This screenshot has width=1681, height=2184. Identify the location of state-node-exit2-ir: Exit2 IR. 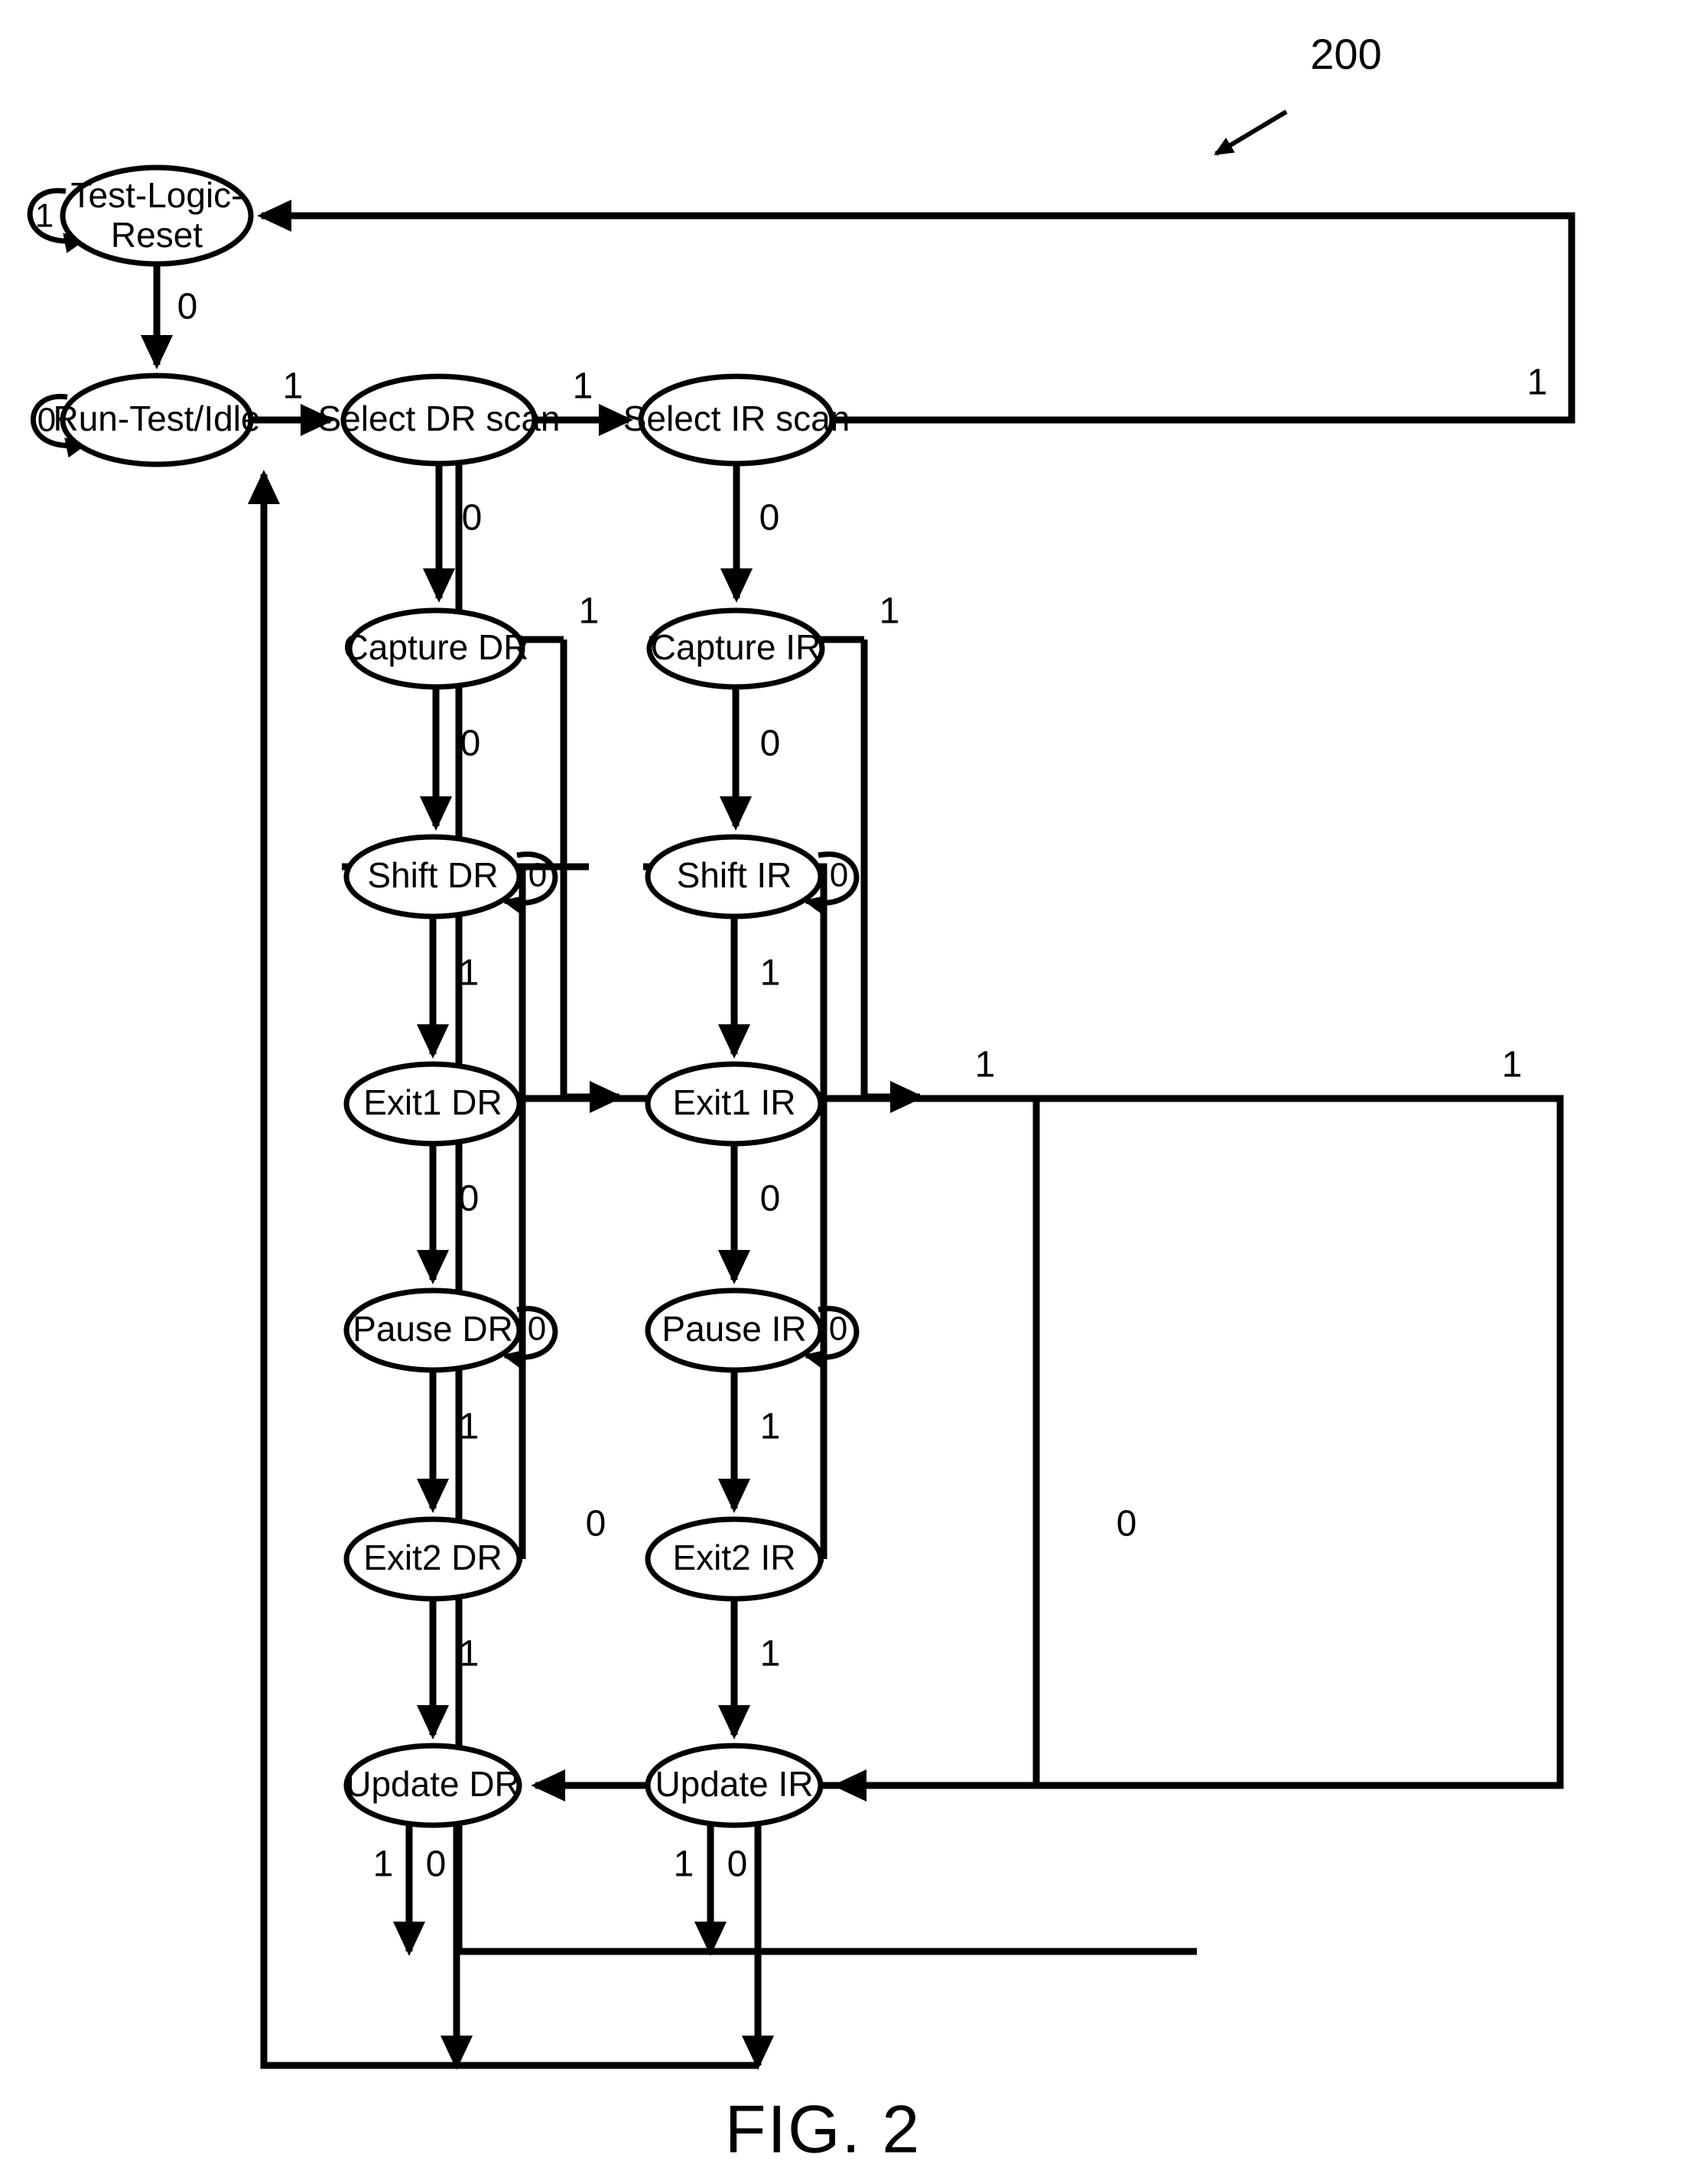
(734, 1559).